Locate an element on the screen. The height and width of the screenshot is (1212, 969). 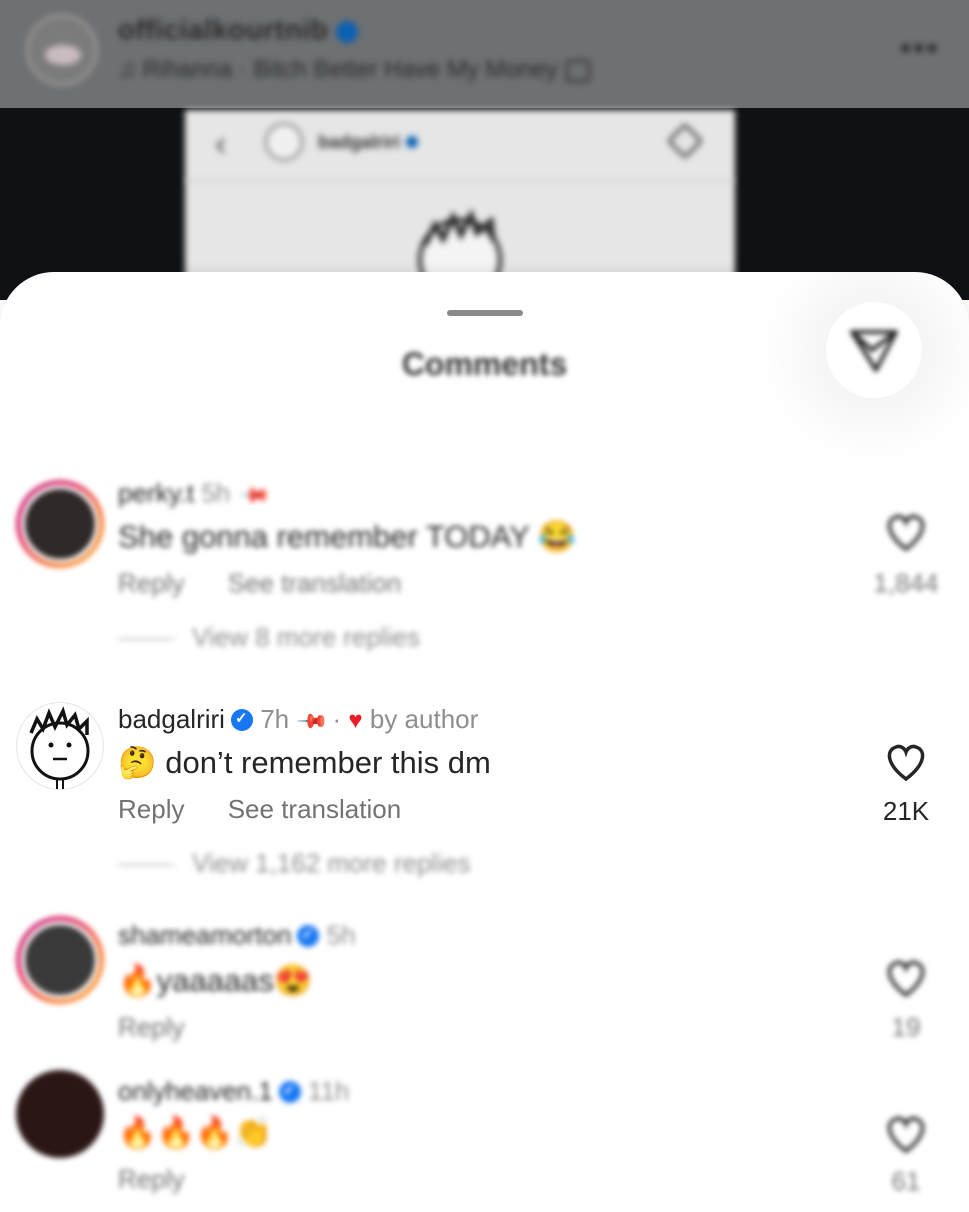
comment-header: shameamorton 5h is located at coordinates (237, 935).